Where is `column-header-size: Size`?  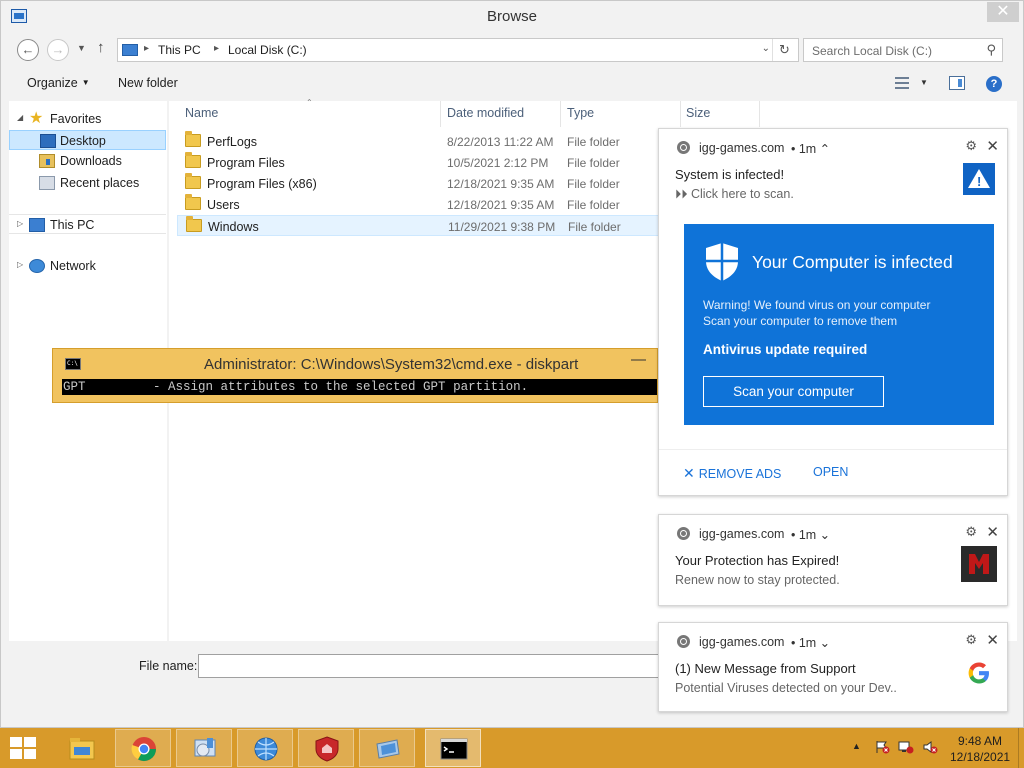 column-header-size: Size is located at coordinates (698, 113).